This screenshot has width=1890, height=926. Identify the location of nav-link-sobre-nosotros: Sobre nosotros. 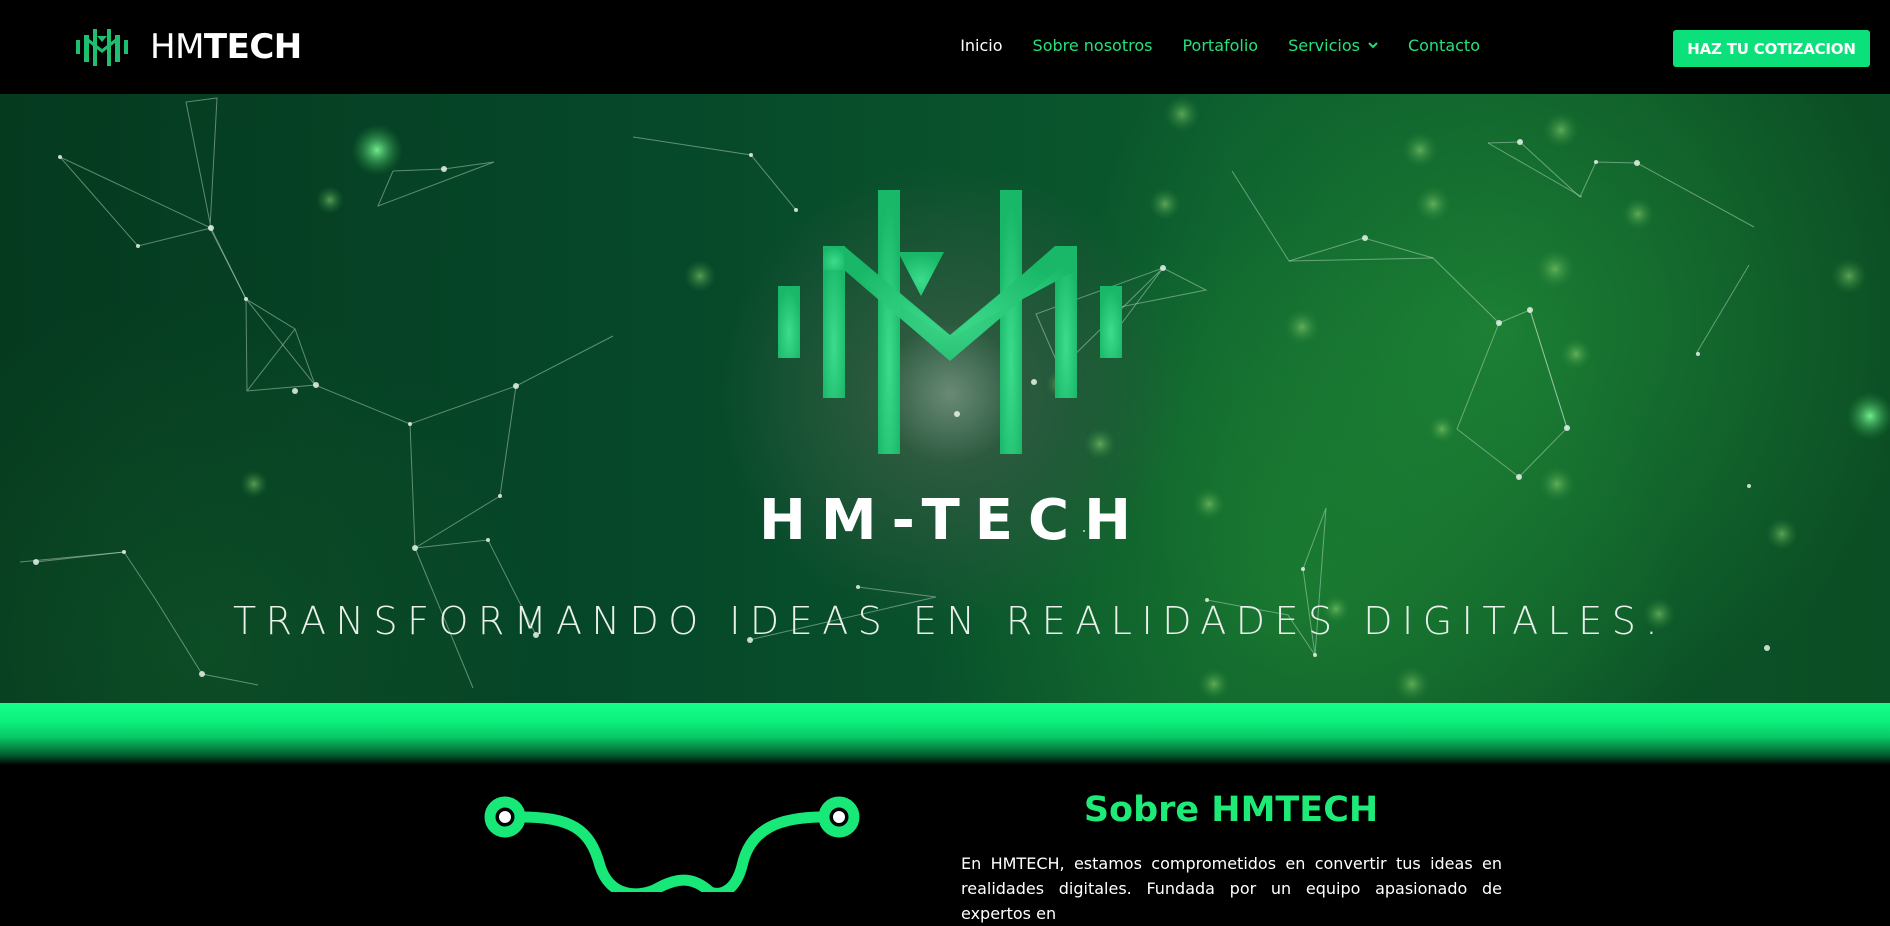
(1093, 45).